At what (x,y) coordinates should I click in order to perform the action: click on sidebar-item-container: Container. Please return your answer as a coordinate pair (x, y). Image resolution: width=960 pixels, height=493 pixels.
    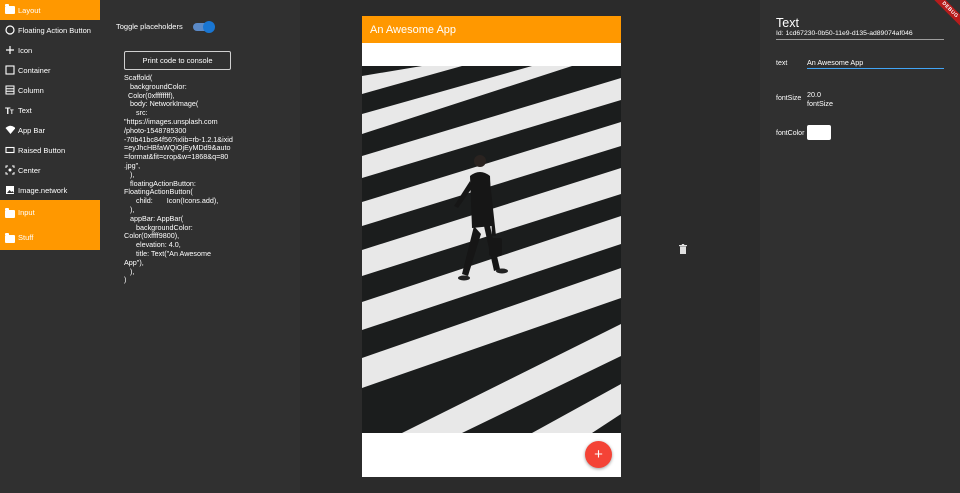
    Looking at the image, I should click on (50, 70).